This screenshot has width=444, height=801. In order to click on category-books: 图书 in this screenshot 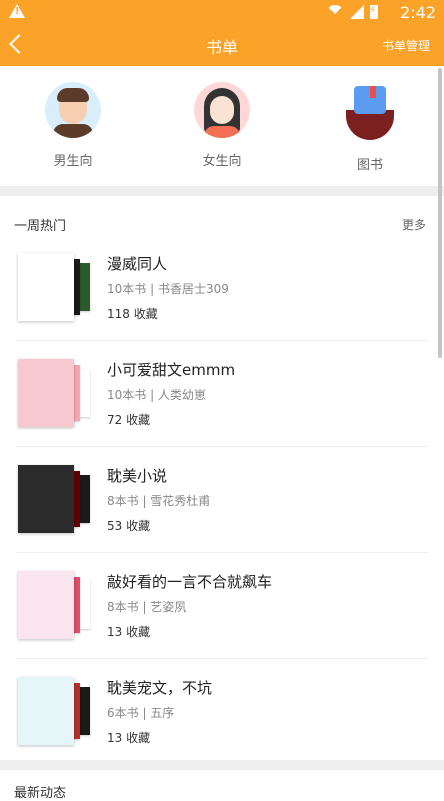, I will do `click(370, 127)`.